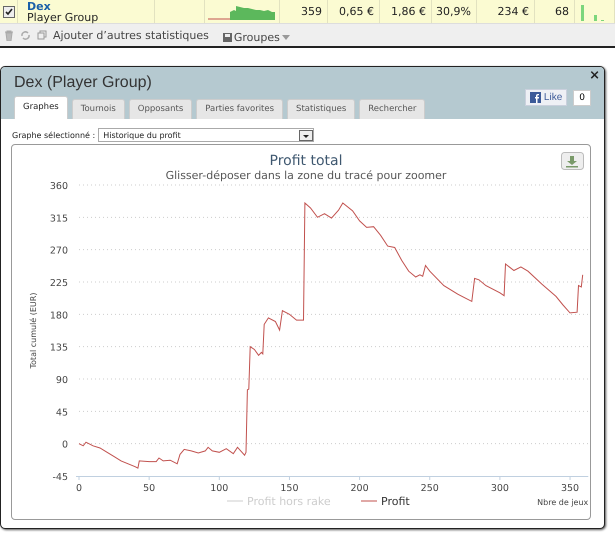  I want to click on legend-item: Profit, so click(385, 501).